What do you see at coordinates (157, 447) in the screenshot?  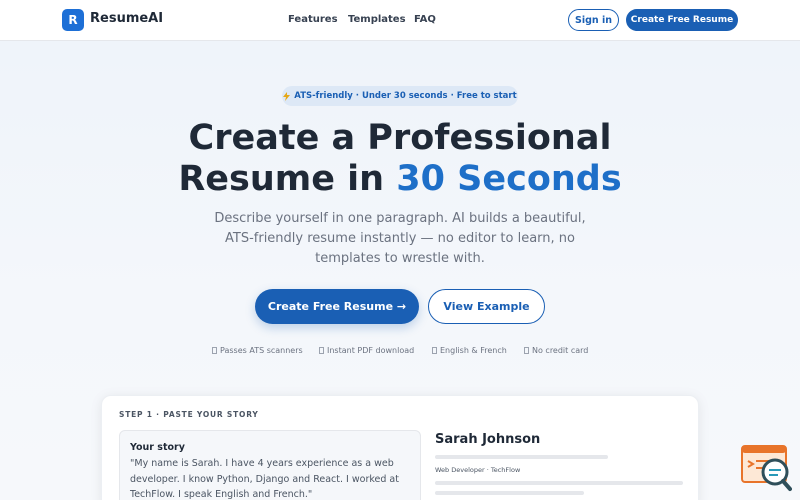 I see `story-title: Your story` at bounding box center [157, 447].